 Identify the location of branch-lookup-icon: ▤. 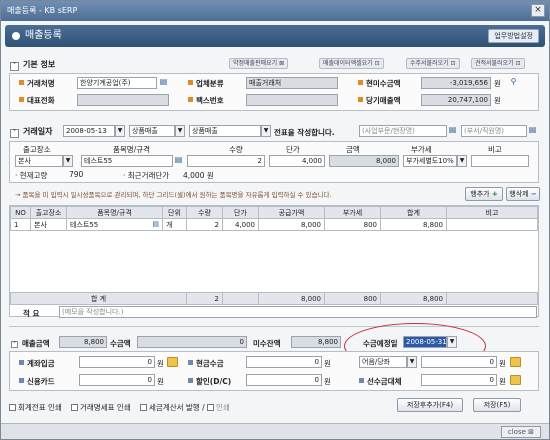
(452, 130).